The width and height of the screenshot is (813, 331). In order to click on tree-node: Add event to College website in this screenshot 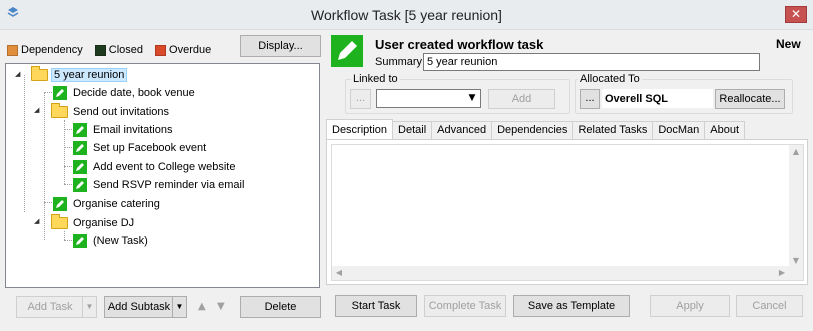, I will do `click(155, 166)`.